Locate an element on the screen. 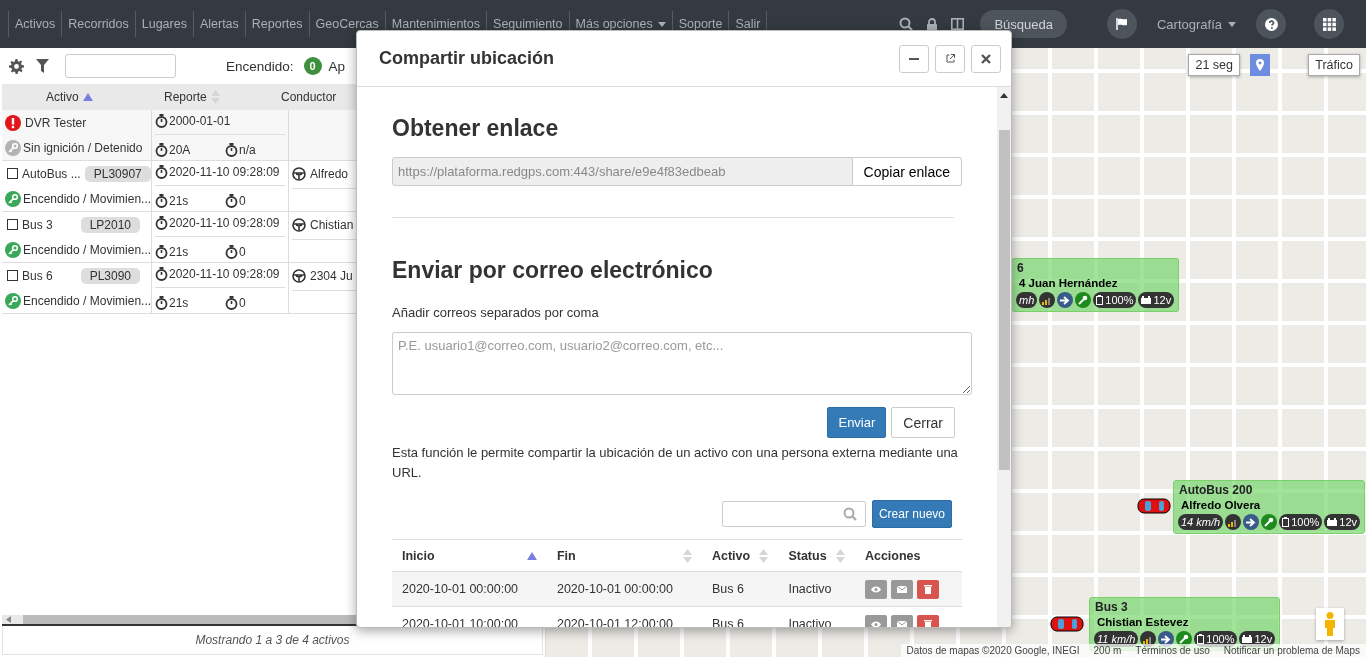  minimize-button is located at coordinates (914, 58).